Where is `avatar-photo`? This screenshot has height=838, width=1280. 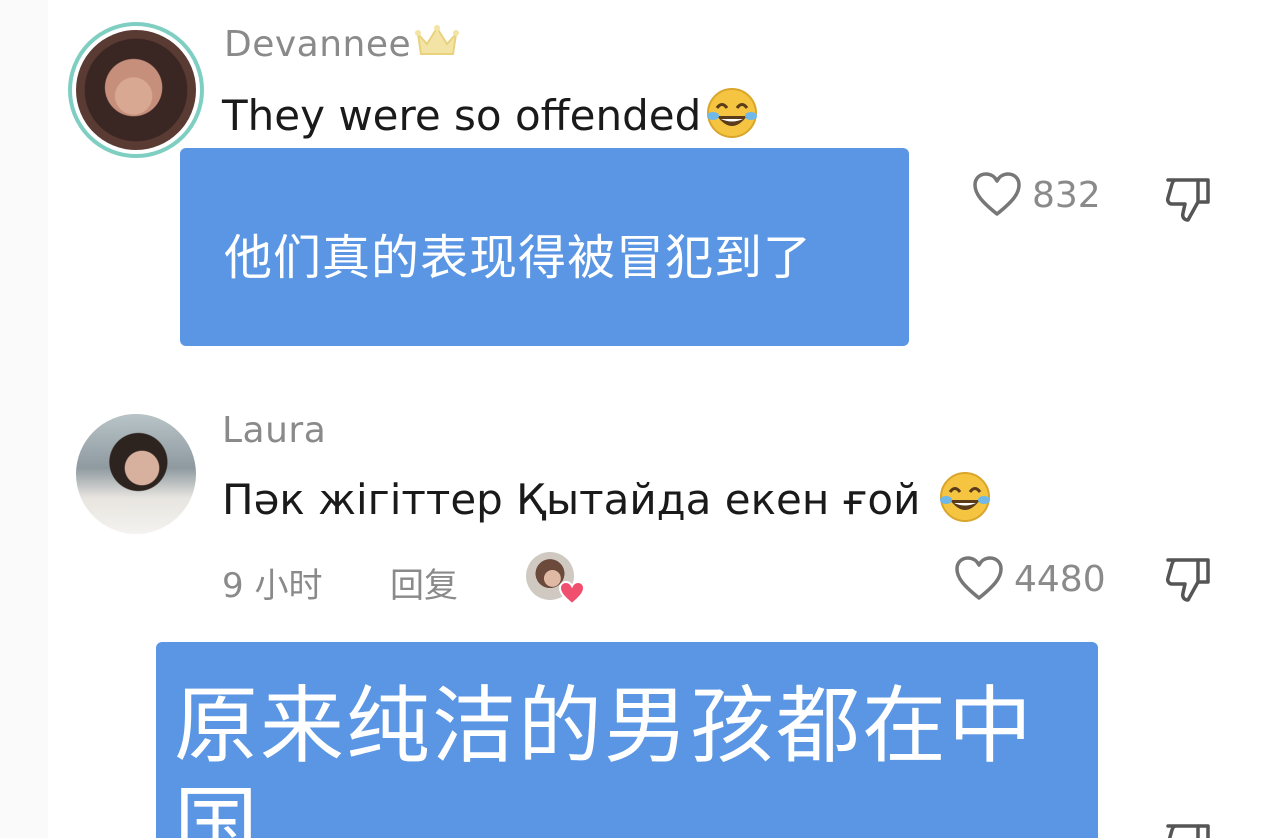
avatar-photo is located at coordinates (136, 90).